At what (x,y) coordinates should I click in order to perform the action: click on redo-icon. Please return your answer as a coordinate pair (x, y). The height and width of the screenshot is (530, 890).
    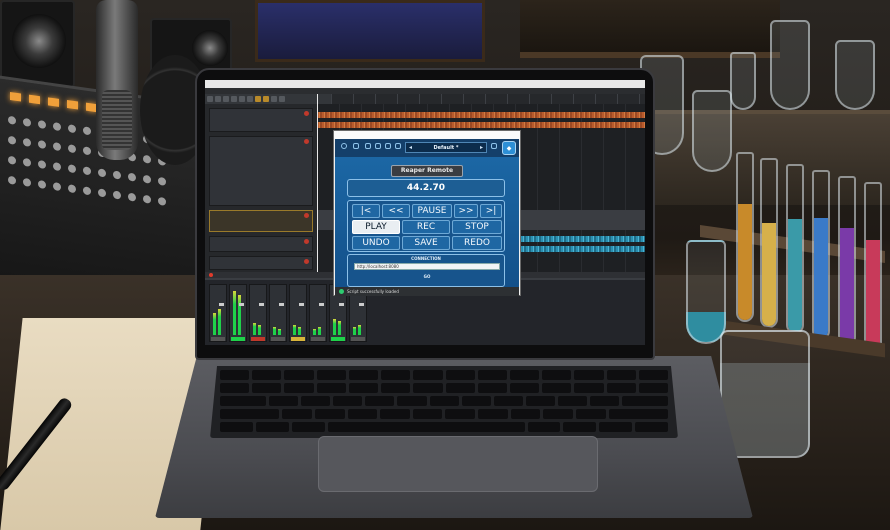
    Looking at the image, I should click on (378, 146).